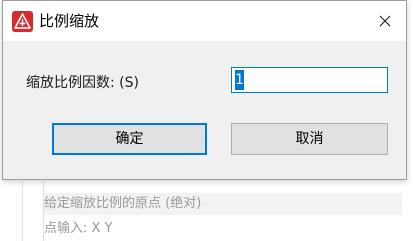  Describe the element at coordinates (309, 139) in the screenshot. I see `cancel-button: 取消` at that location.